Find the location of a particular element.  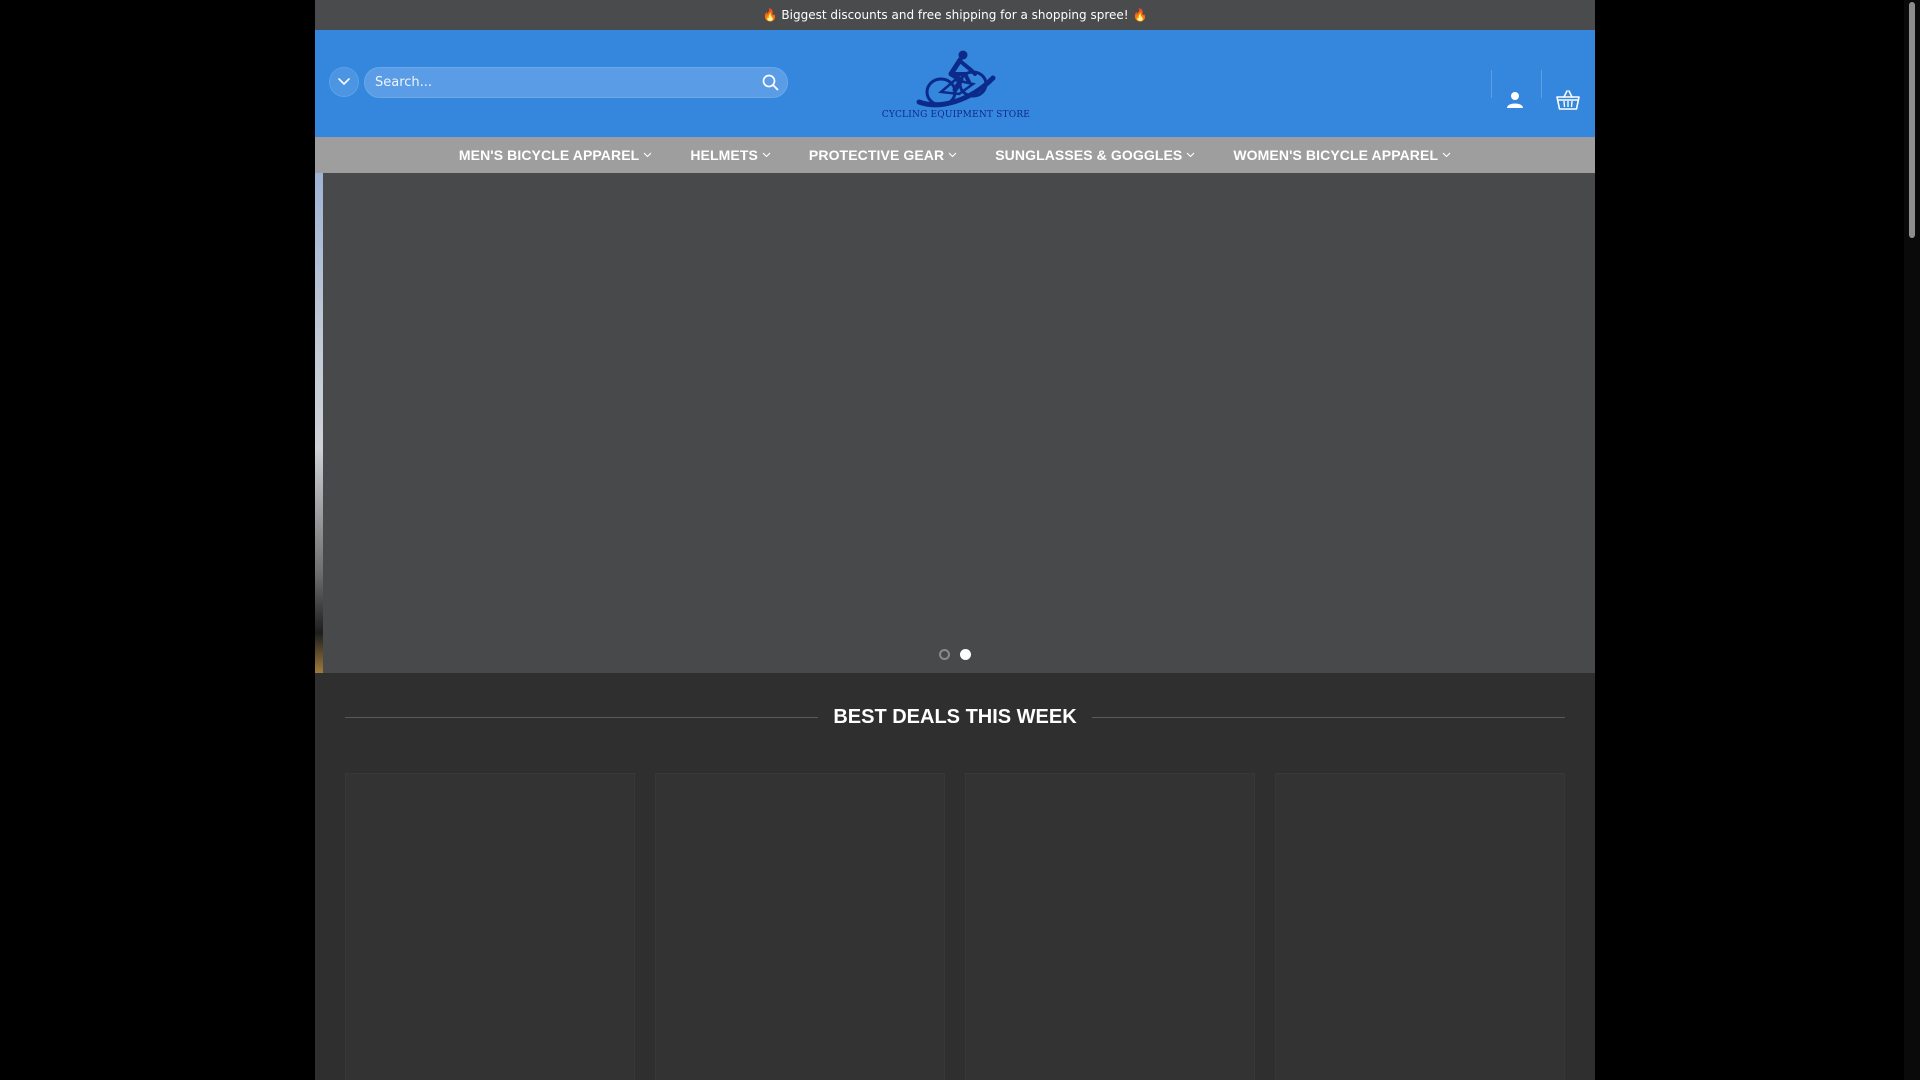

search-box is located at coordinates (576, 82).